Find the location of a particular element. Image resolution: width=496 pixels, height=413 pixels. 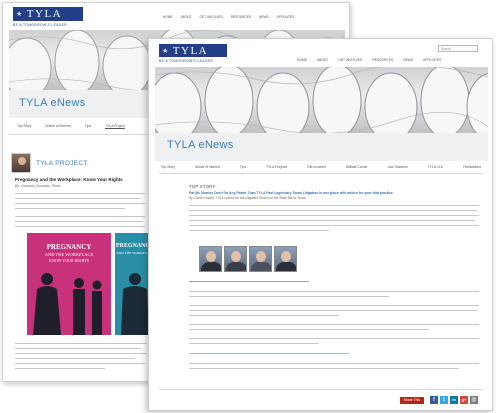

avatar is located at coordinates (21, 163).